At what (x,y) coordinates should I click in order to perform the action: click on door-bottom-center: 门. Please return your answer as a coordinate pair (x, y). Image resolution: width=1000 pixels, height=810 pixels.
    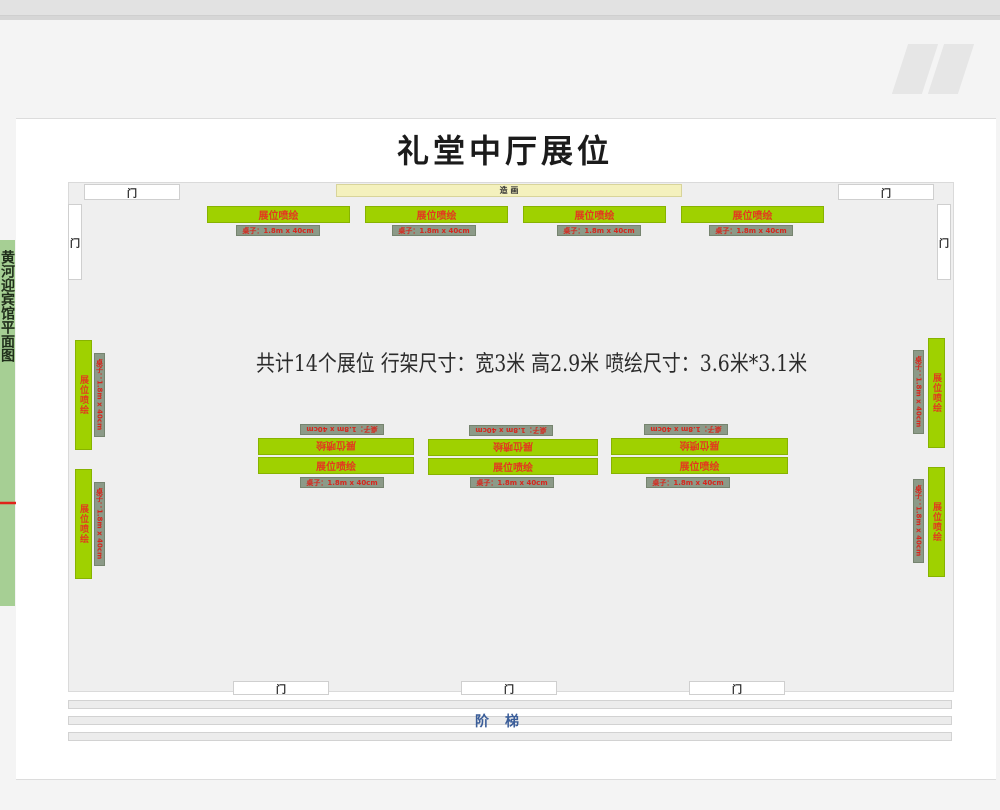
    Looking at the image, I should click on (509, 688).